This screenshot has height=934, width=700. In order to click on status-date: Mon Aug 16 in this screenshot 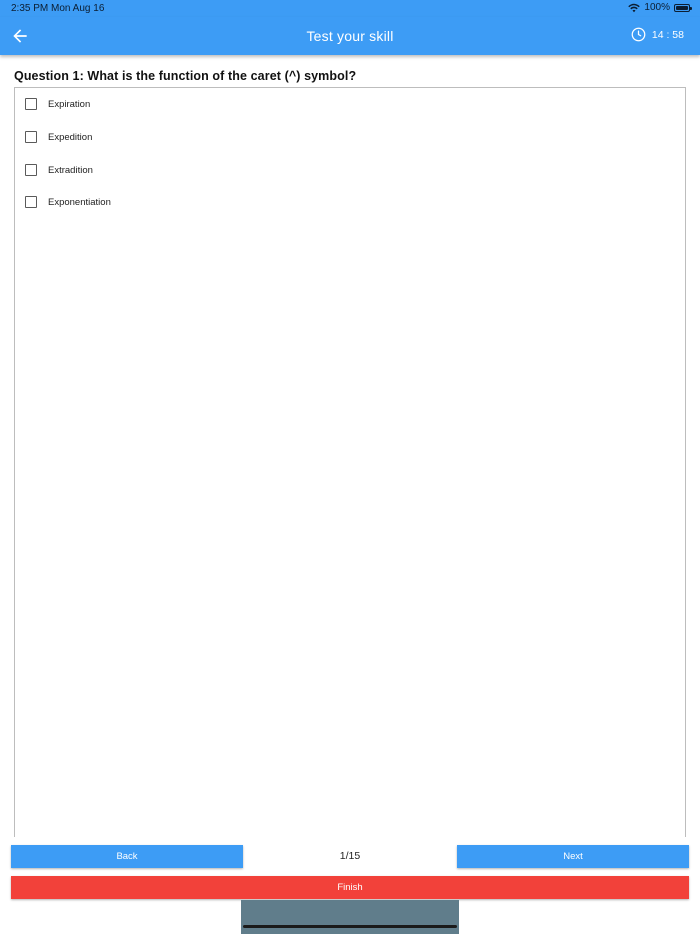, I will do `click(78, 8)`.